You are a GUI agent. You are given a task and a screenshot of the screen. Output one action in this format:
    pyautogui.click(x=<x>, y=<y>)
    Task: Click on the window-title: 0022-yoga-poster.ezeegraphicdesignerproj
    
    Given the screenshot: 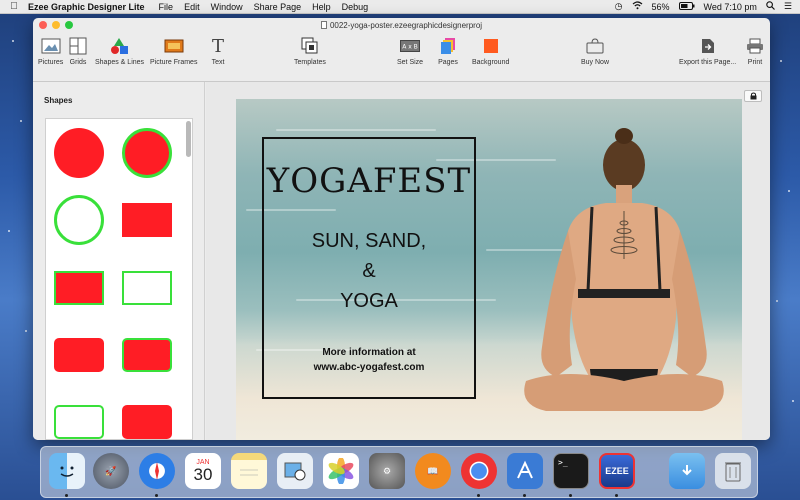 What is the action you would take?
    pyautogui.click(x=406, y=25)
    